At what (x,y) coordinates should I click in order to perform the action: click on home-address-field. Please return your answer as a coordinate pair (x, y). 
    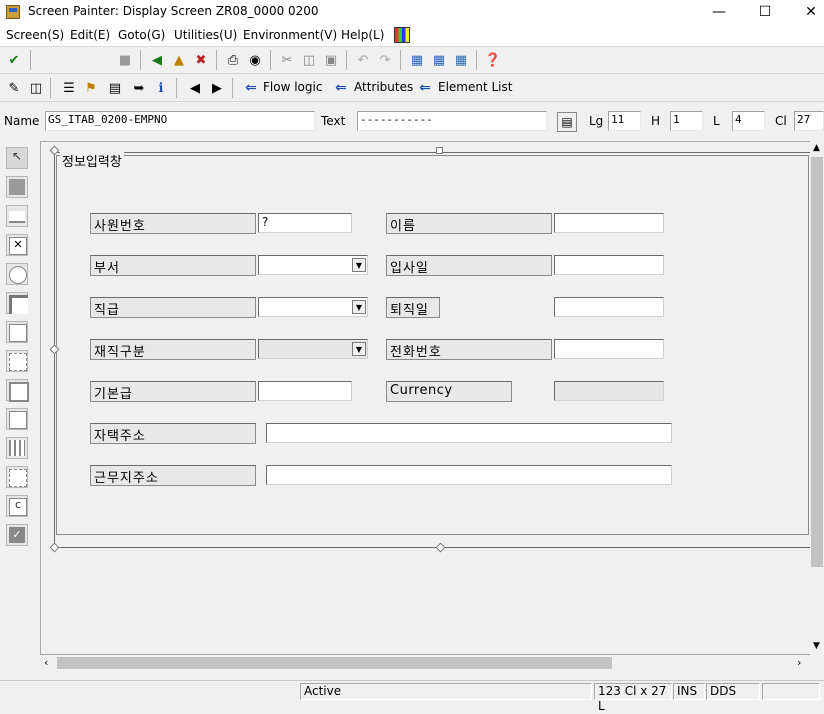
    Looking at the image, I should click on (469, 433).